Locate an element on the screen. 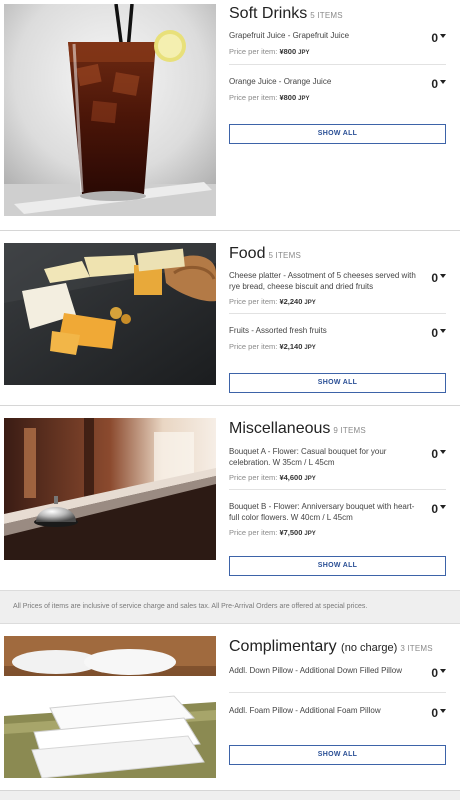 The height and width of the screenshot is (800, 460). category-subtitle: (no charge) is located at coordinates (369, 648).